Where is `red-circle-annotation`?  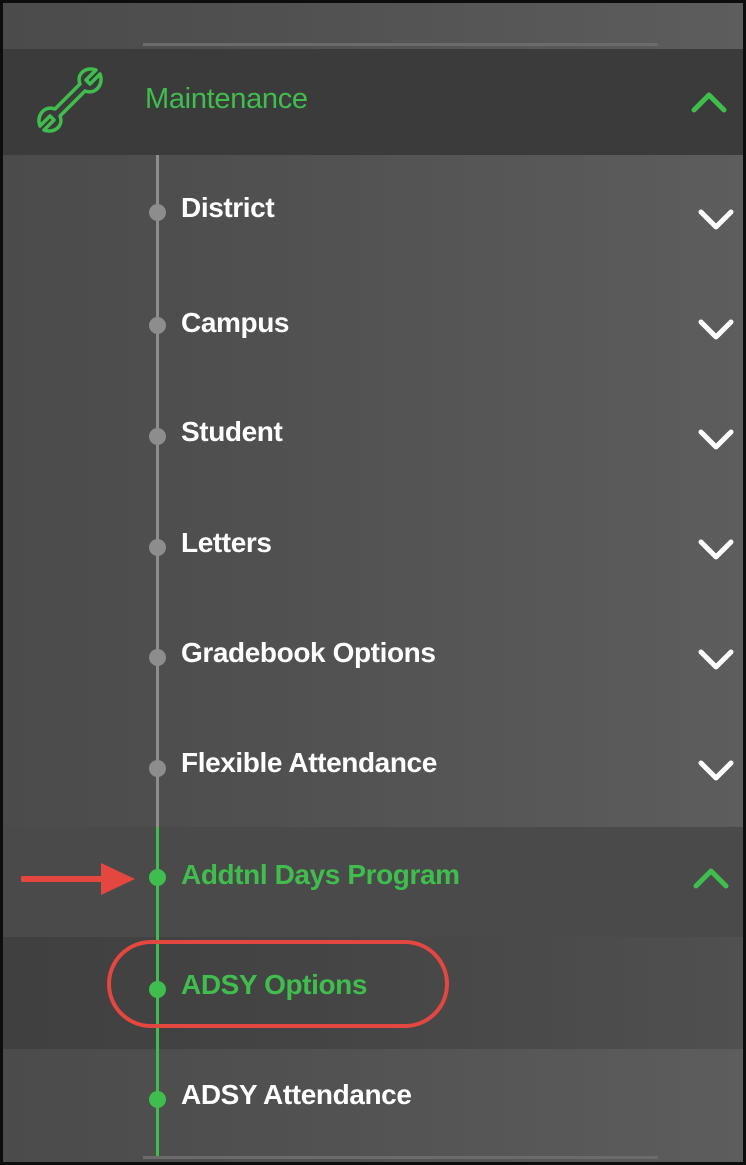
red-circle-annotation is located at coordinates (278, 984).